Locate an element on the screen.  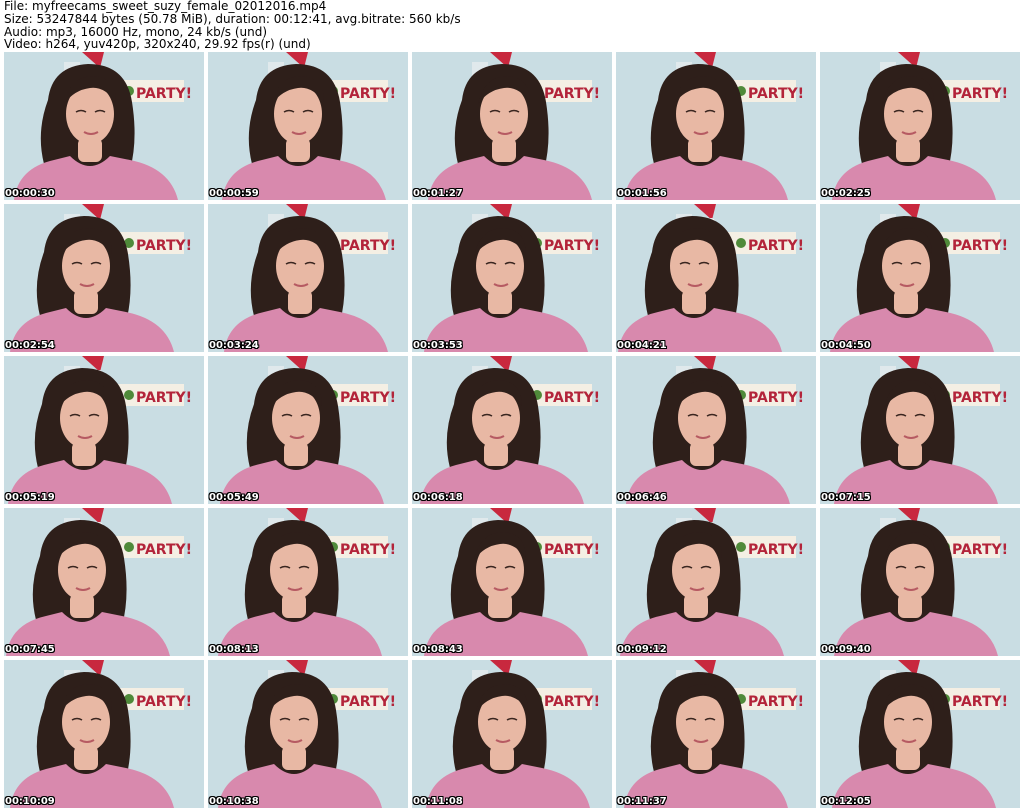
frame-timestamp: 00:12:05 is located at coordinates (846, 801).